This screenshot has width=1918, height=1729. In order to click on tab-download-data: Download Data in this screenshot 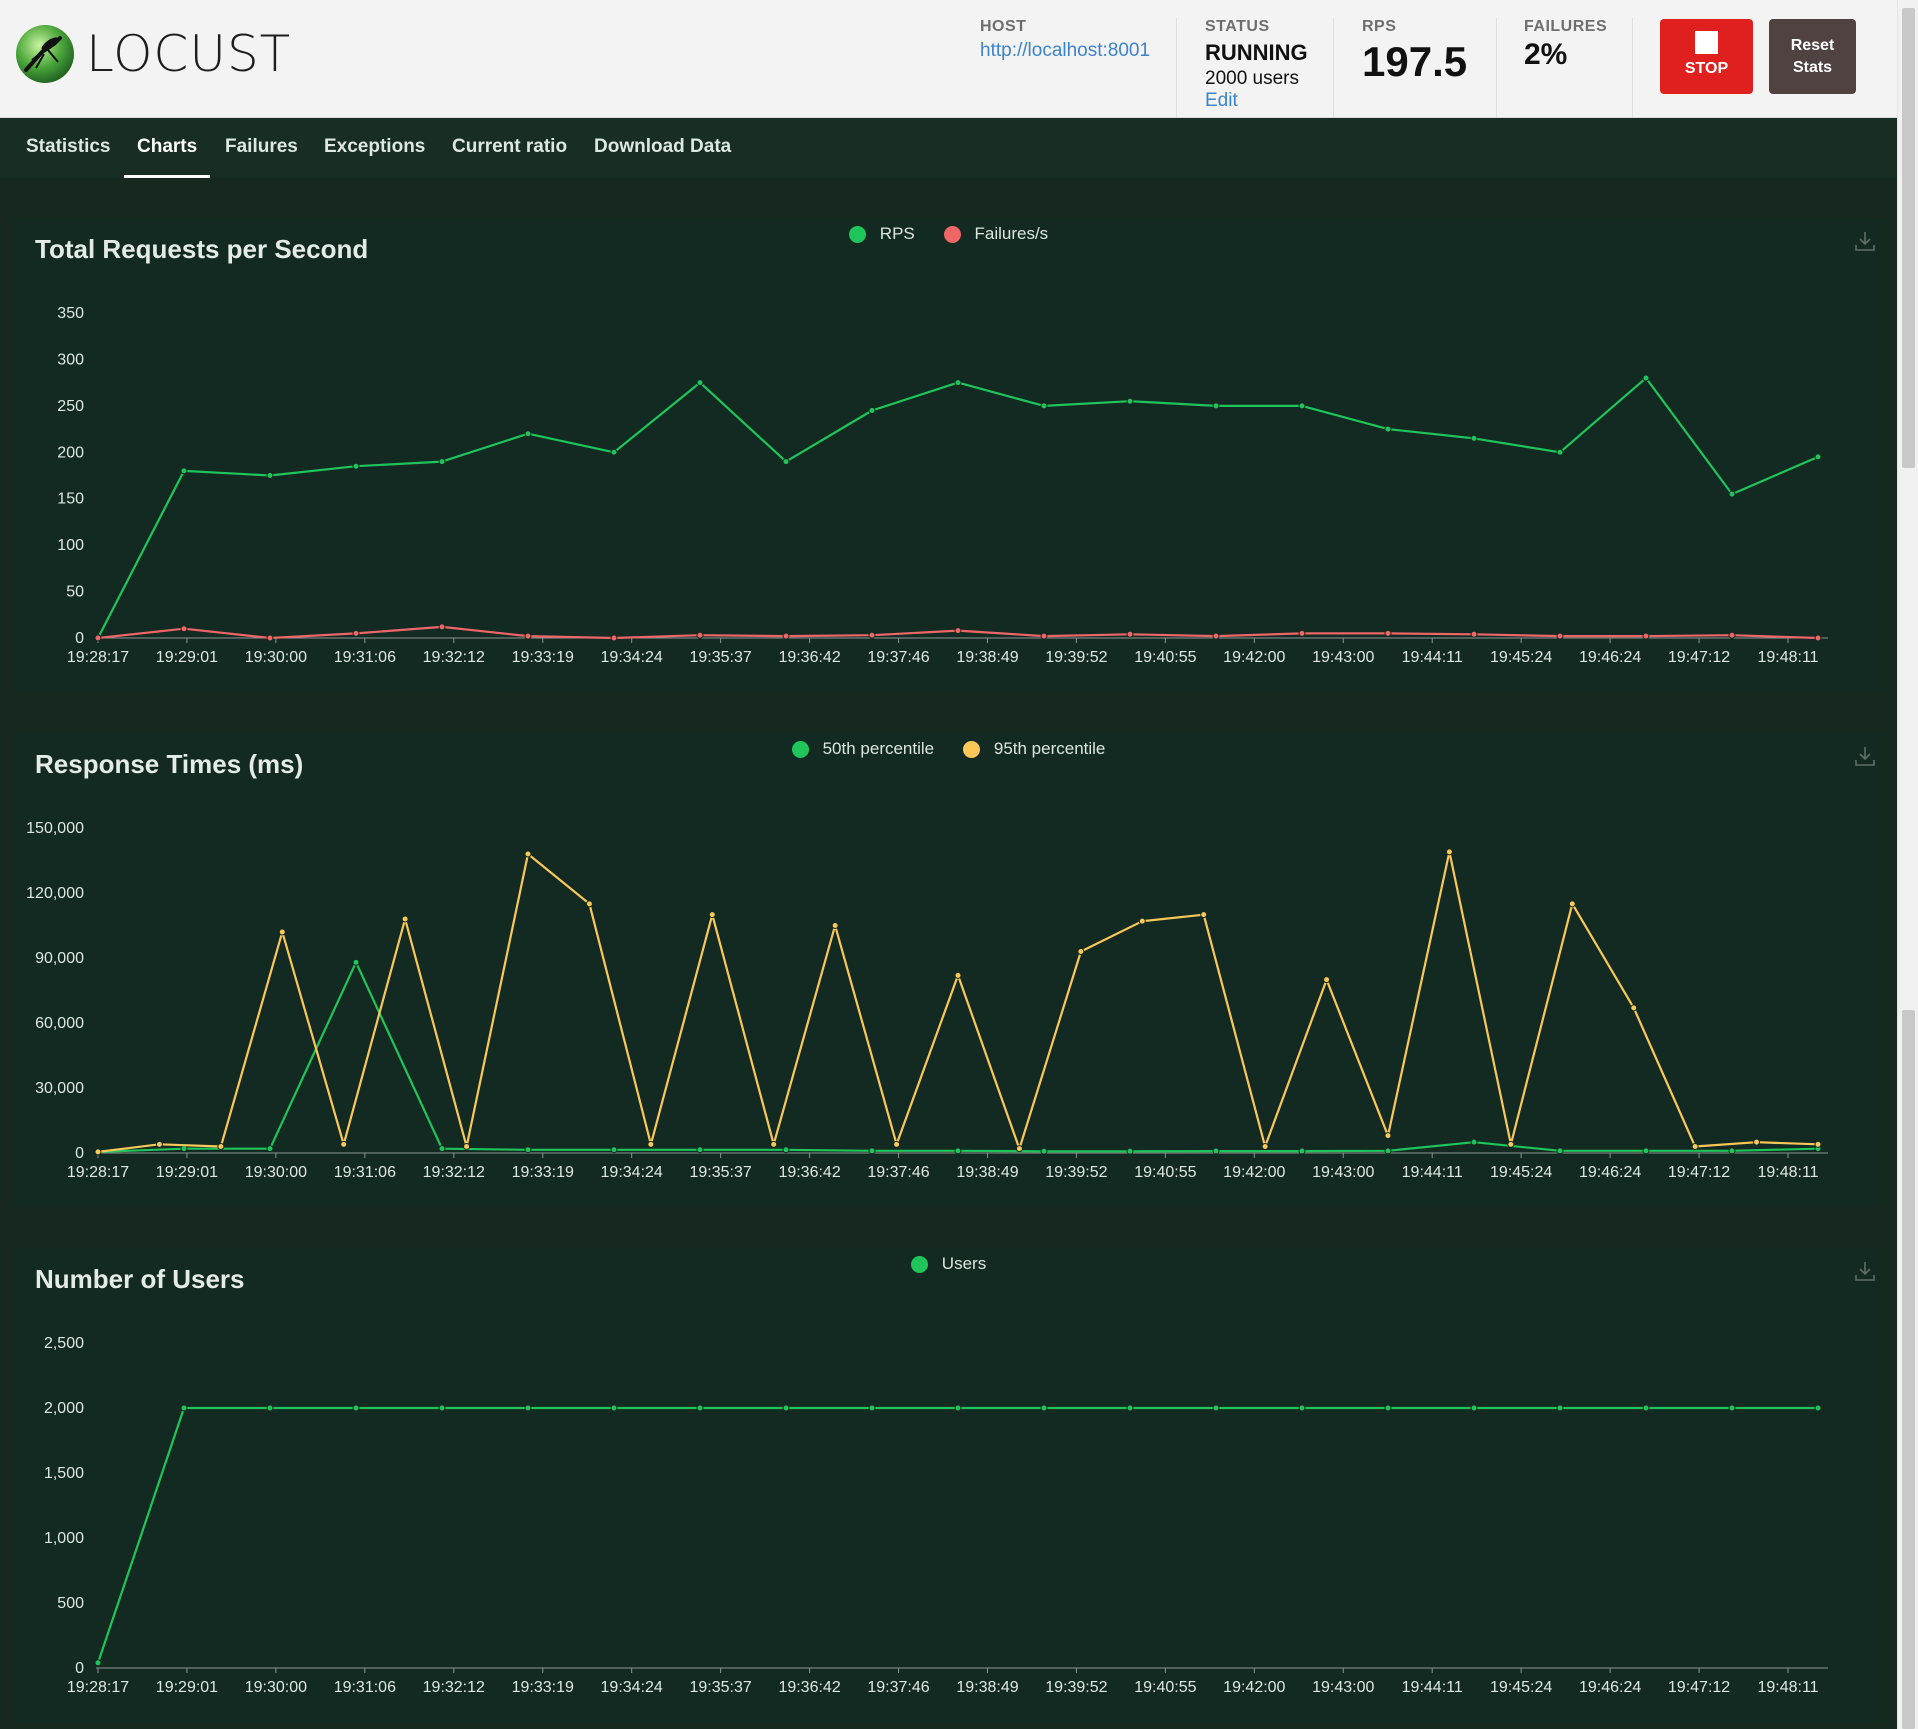, I will do `click(662, 148)`.